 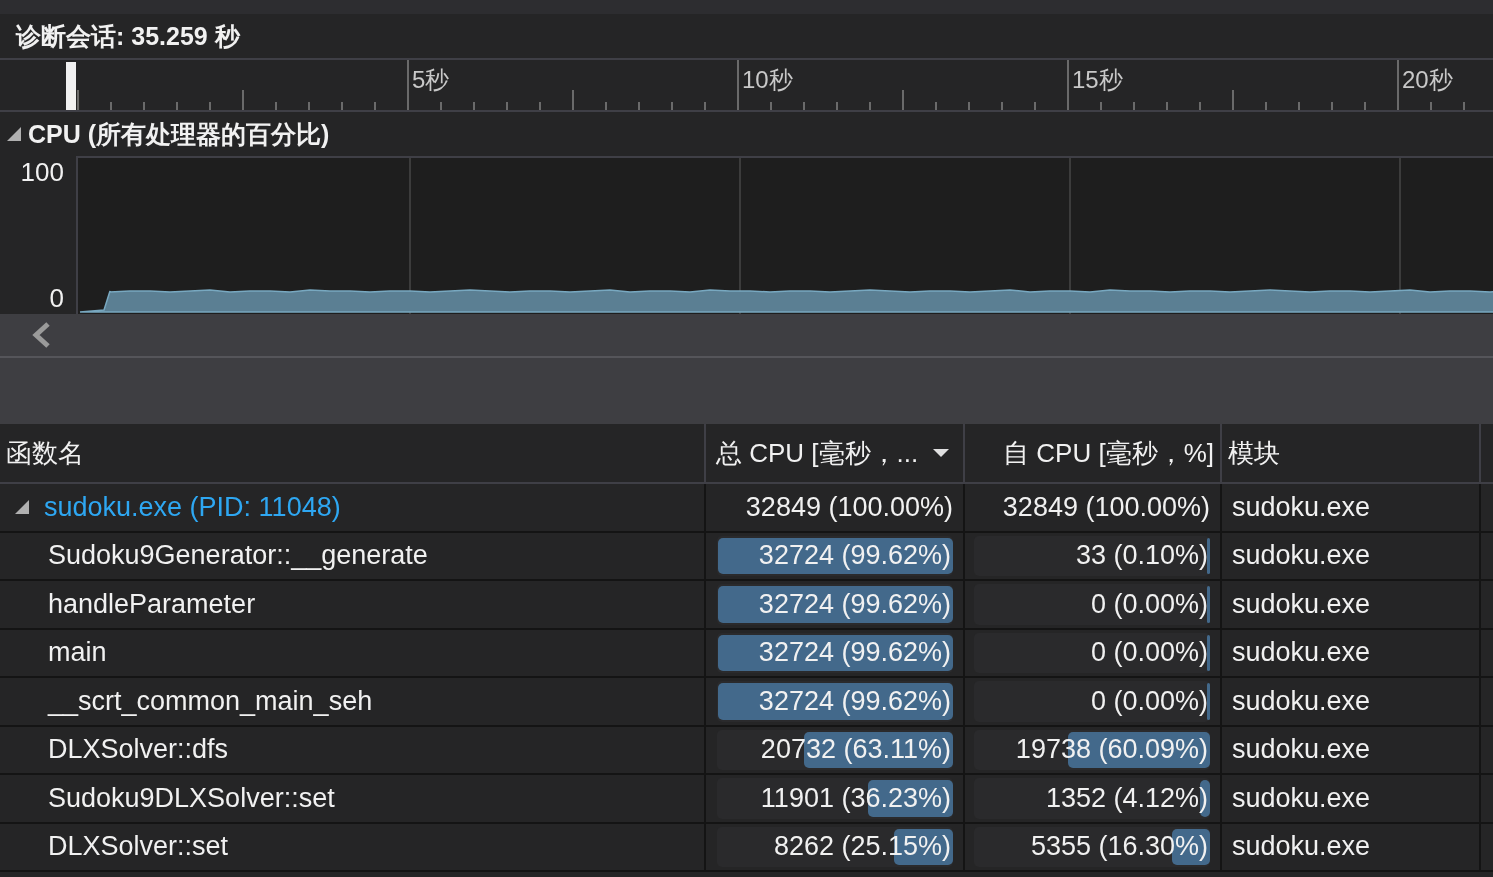 I want to click on total-cpu-value: 8262 (25.15%), so click(x=862, y=847).